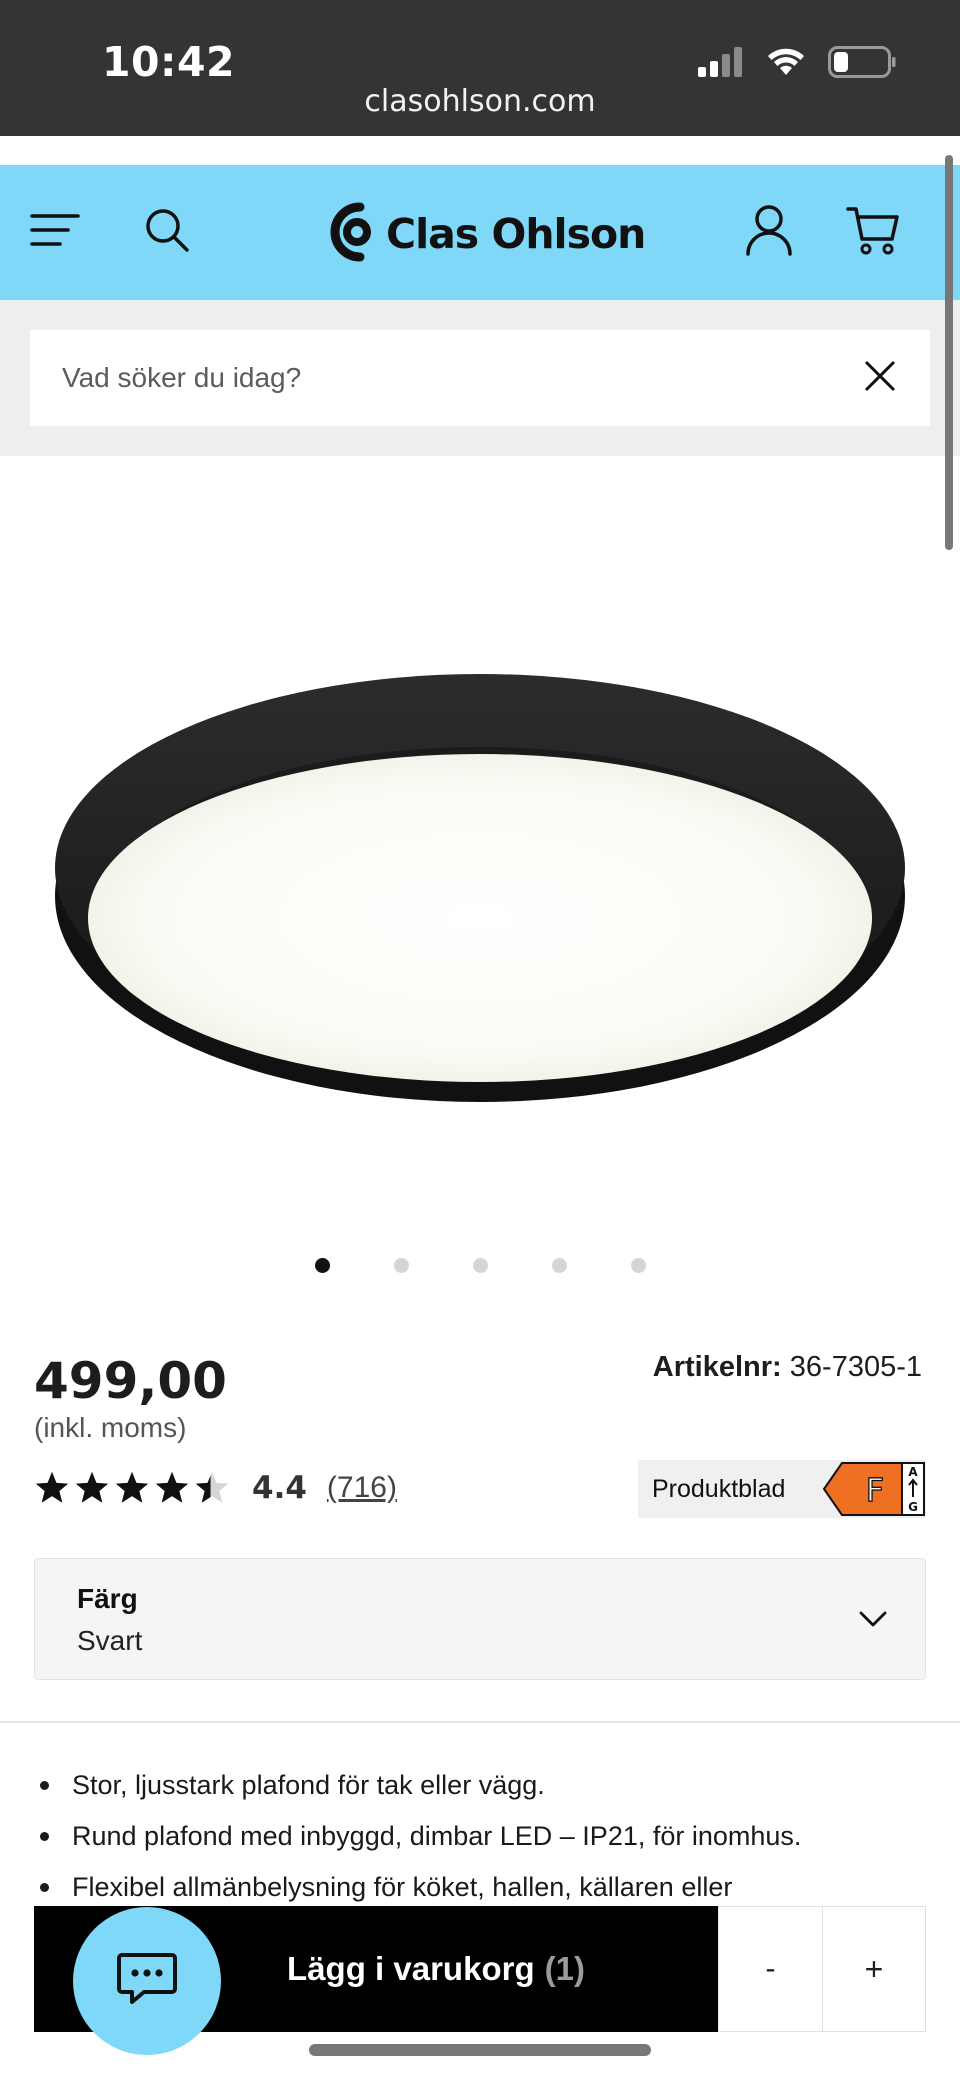 This screenshot has height=2078, width=960. I want to click on cart-button, so click(873, 232).